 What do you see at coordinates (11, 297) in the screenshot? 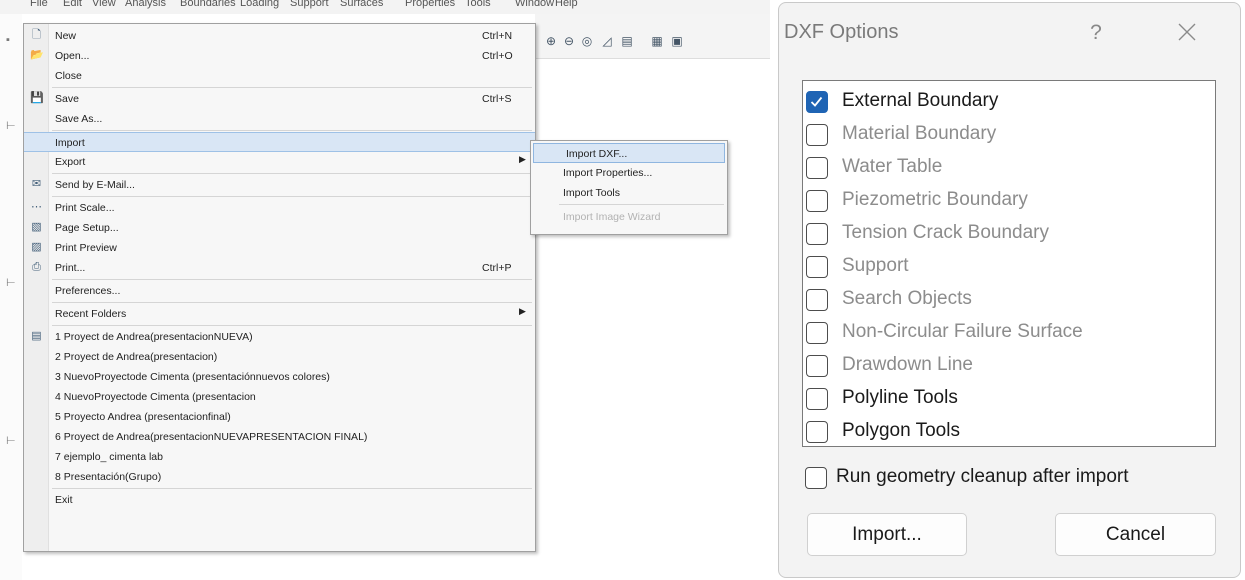
I see `left-toolbar: ▪ ⊢ ⊢ ⊢` at bounding box center [11, 297].